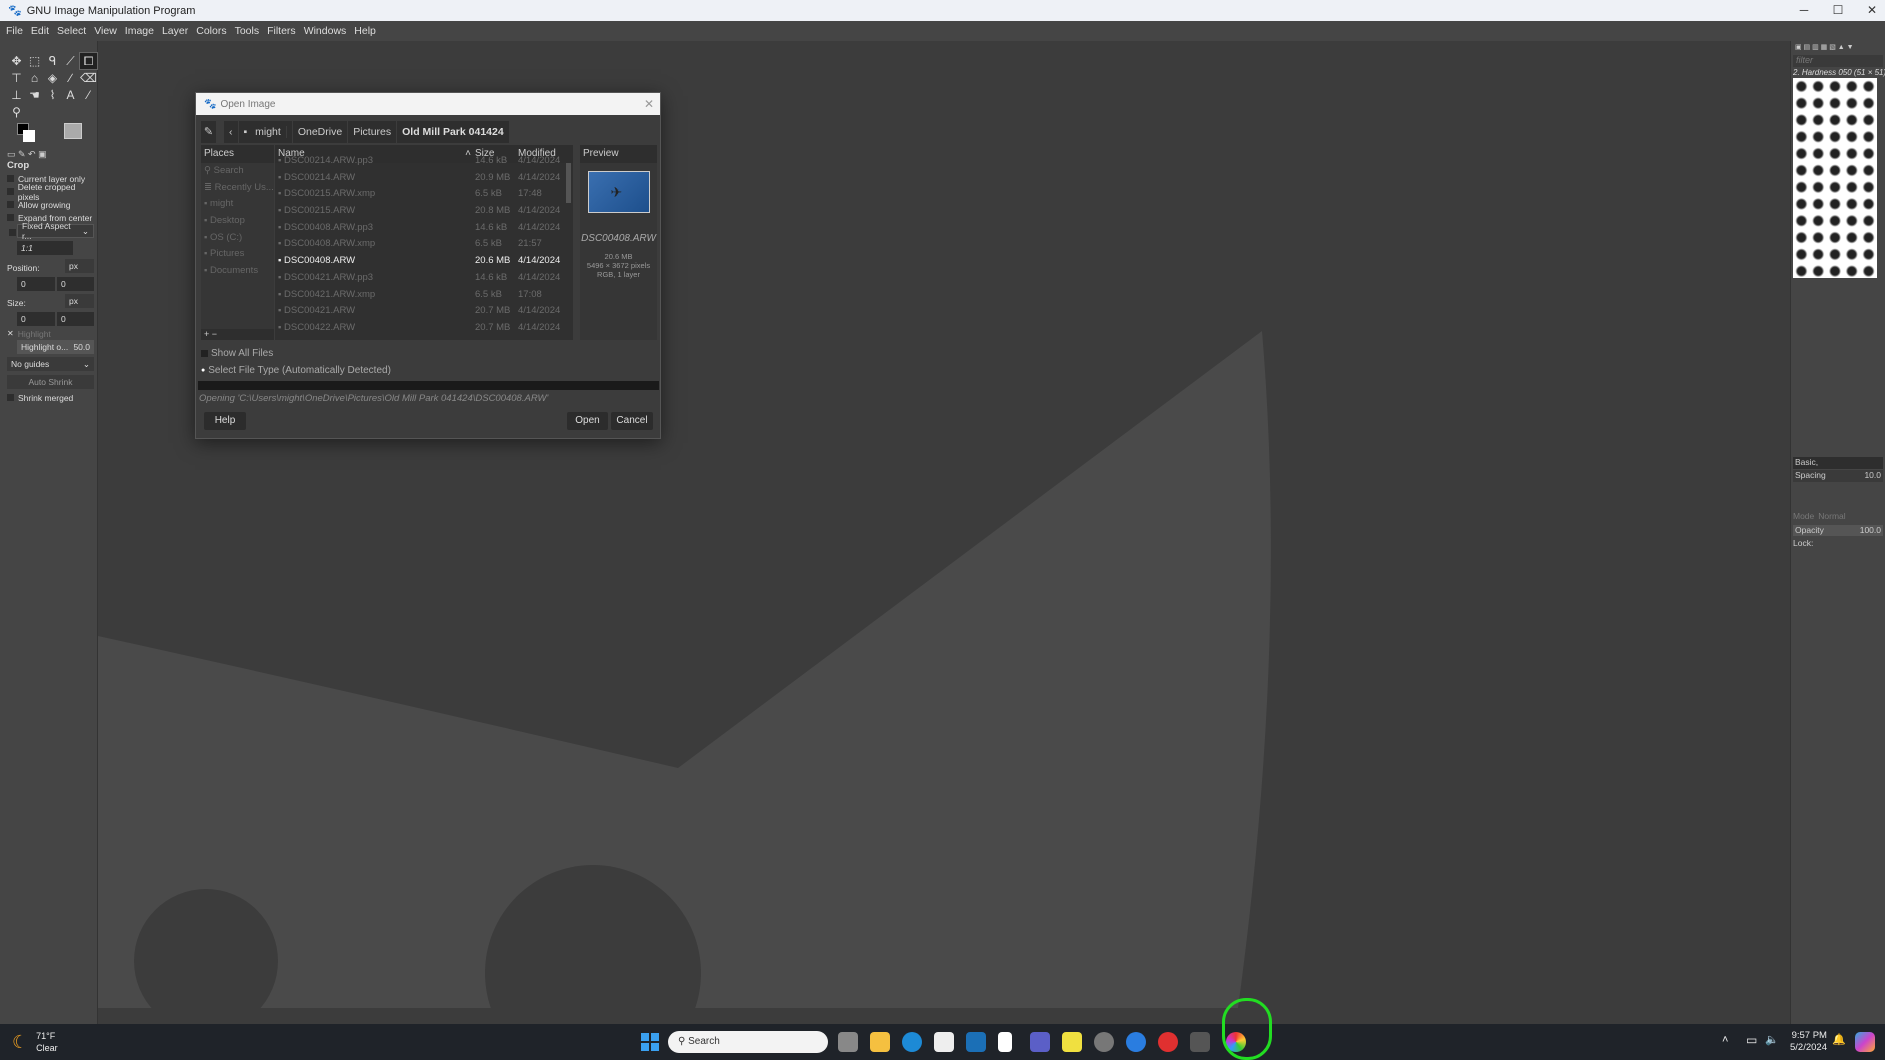 This screenshot has width=1885, height=1060. Describe the element at coordinates (587, 421) in the screenshot. I see `open-button: Open` at that location.